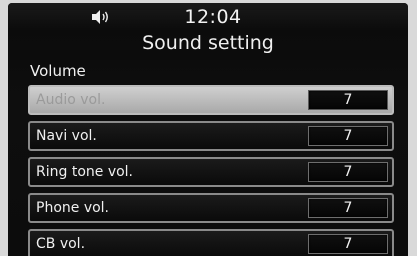  What do you see at coordinates (211, 100) in the screenshot?
I see `volume-row-audio: Audio vol. 7` at bounding box center [211, 100].